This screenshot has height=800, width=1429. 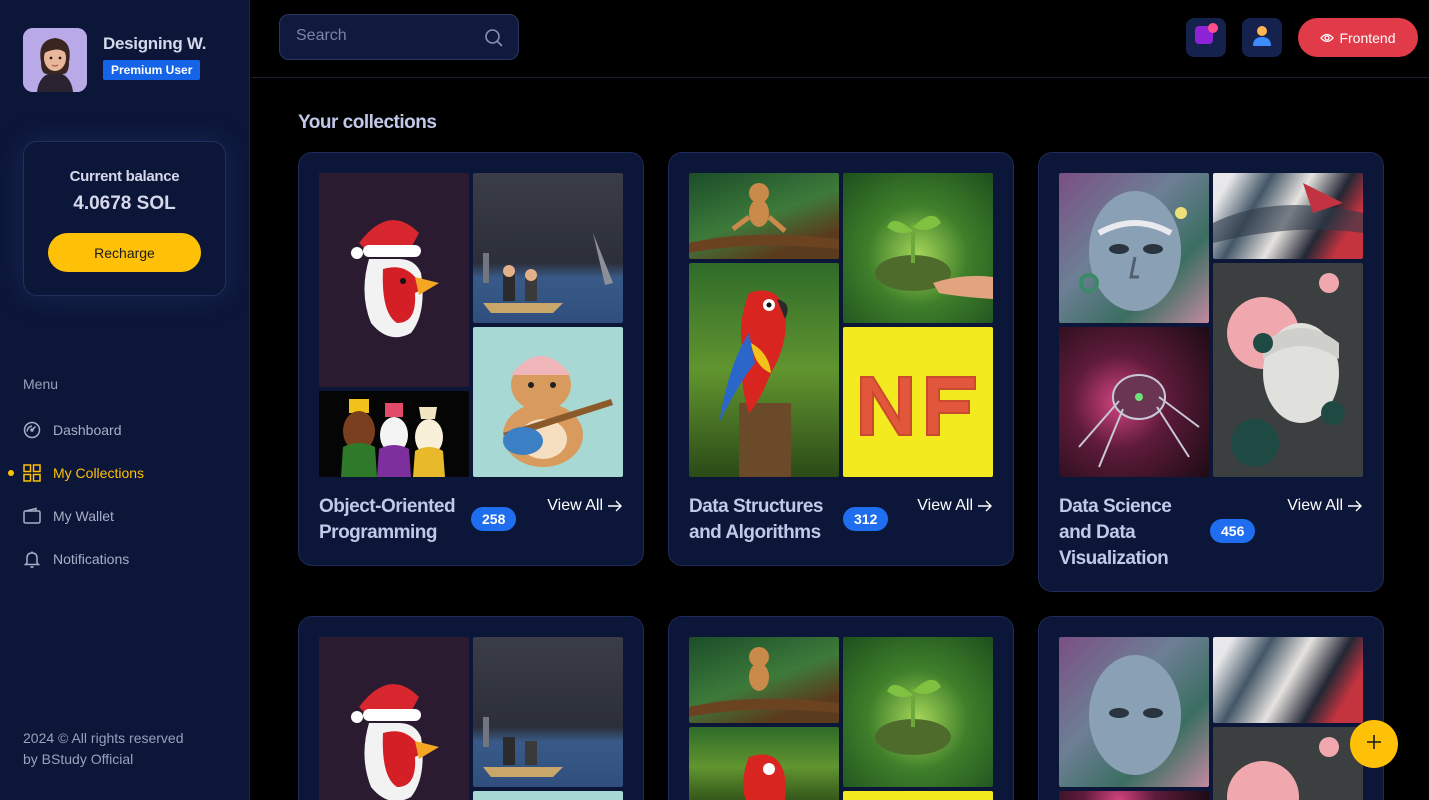 What do you see at coordinates (87, 429) in the screenshot?
I see `sidebar-item-label: Dashboard` at bounding box center [87, 429].